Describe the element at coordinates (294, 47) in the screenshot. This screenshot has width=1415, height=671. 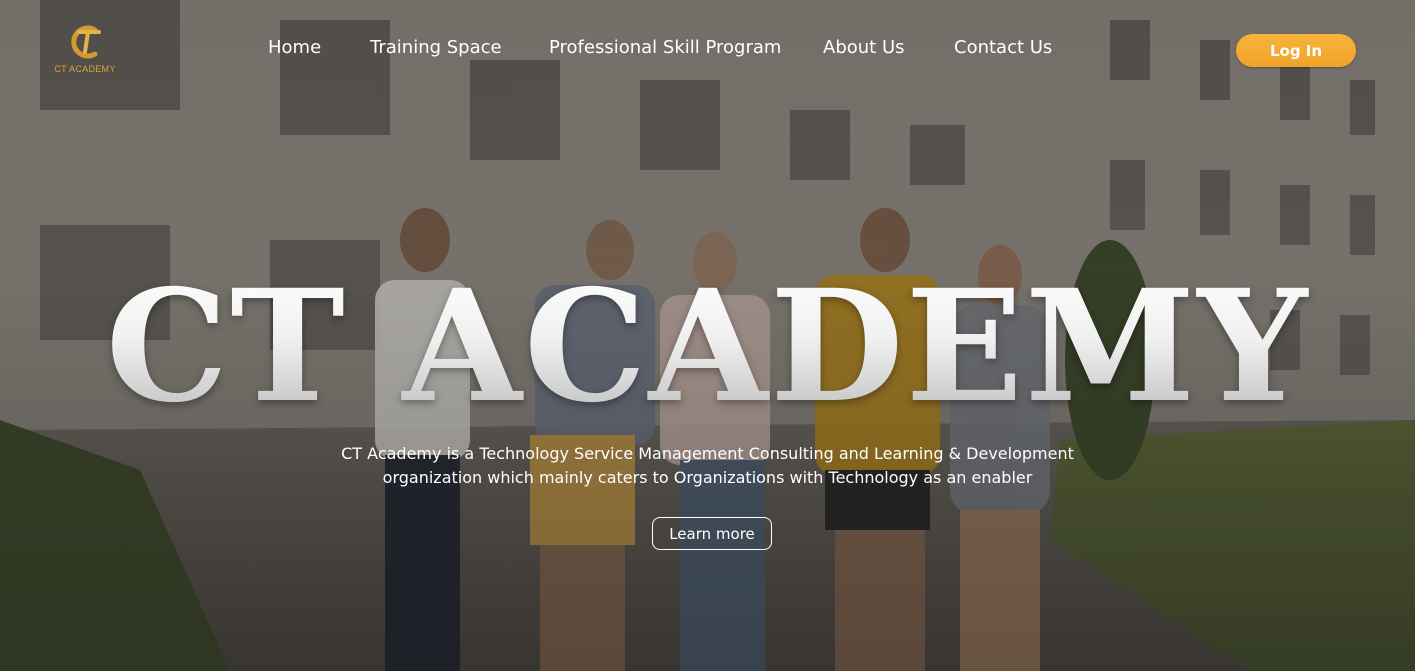
I see `nav-item-home: Home` at that location.